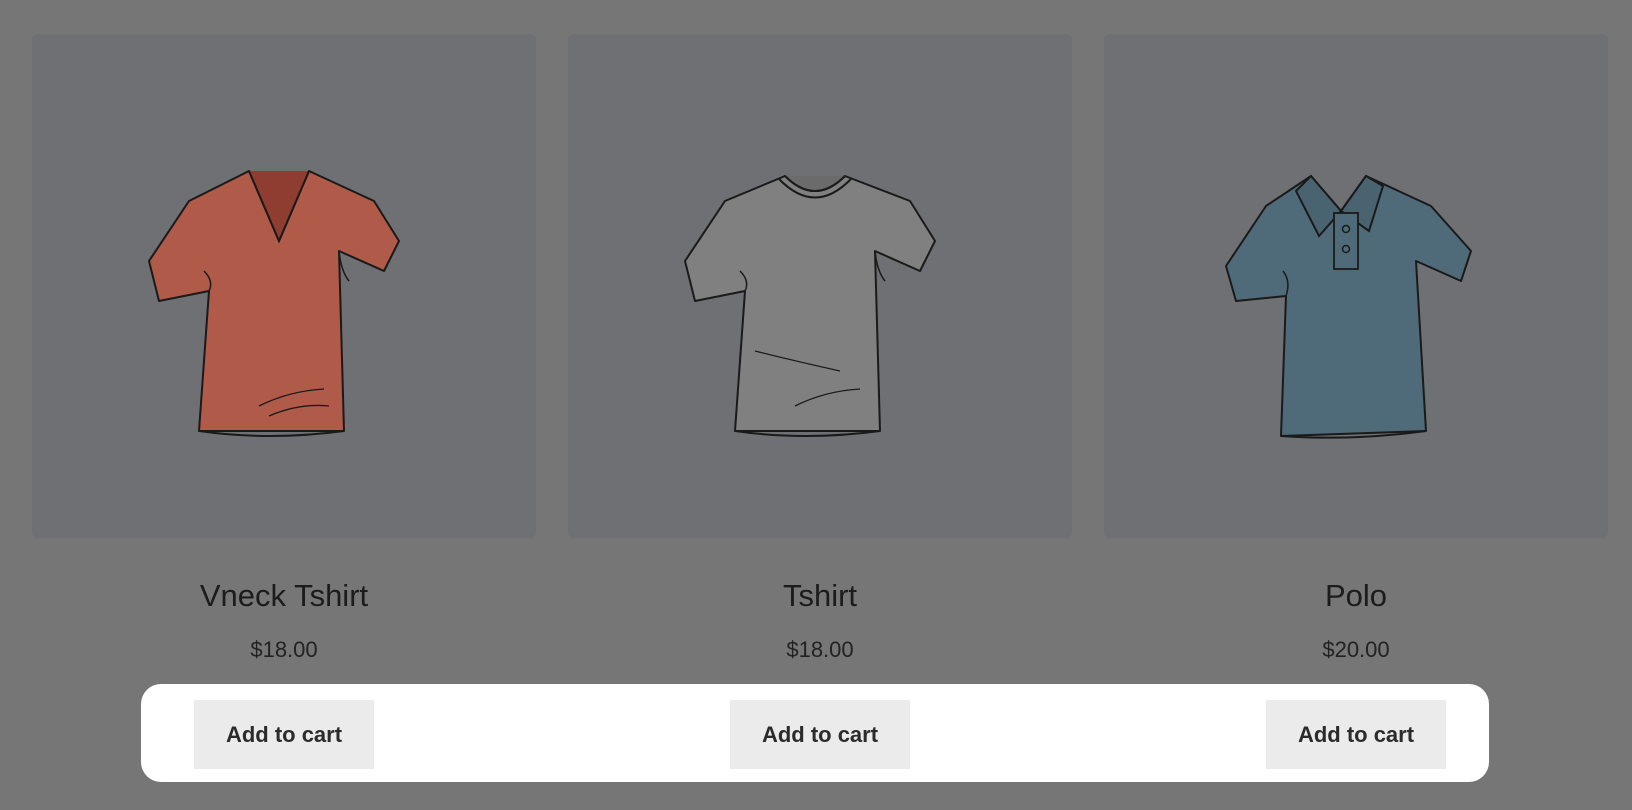 This screenshot has width=1632, height=810. I want to click on add-to-cart-button-vneck-tshirt: Add to cart, so click(284, 734).